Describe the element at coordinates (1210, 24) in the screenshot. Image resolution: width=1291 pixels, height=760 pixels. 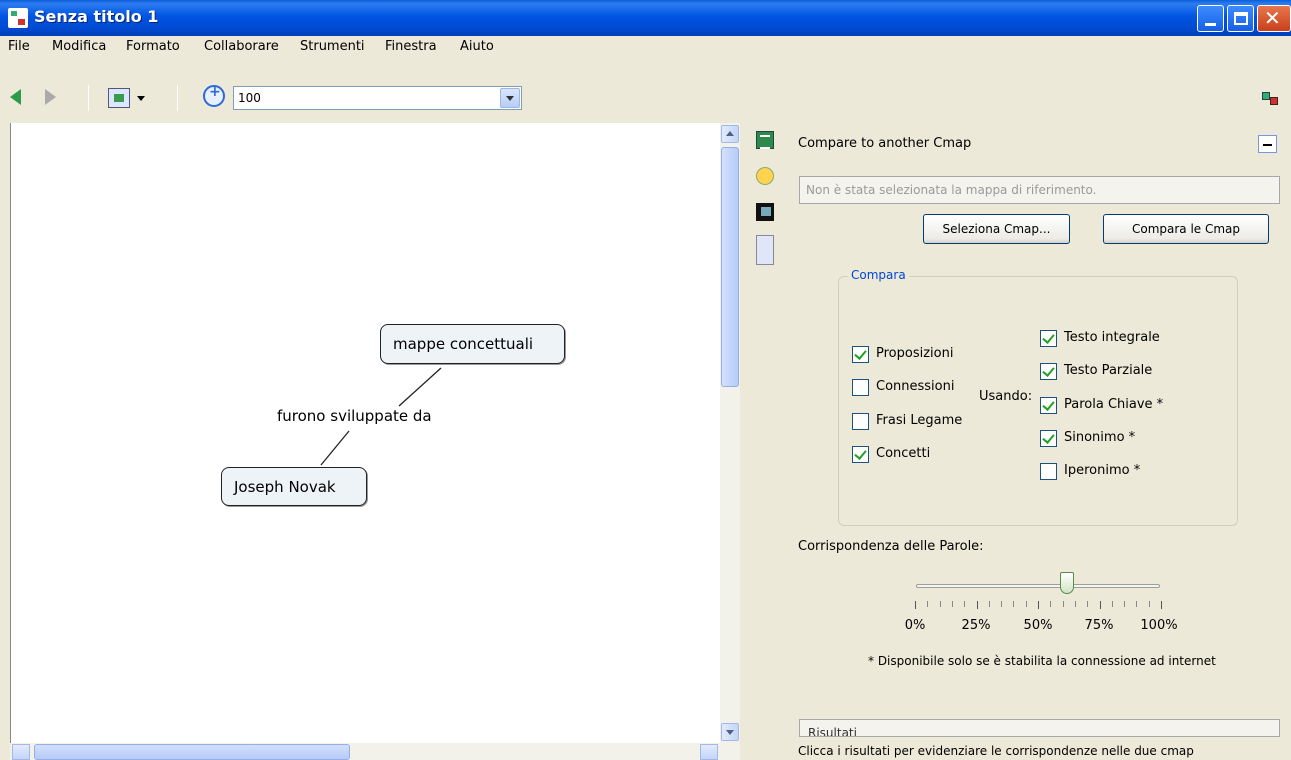
I see `minimize-icon` at that location.